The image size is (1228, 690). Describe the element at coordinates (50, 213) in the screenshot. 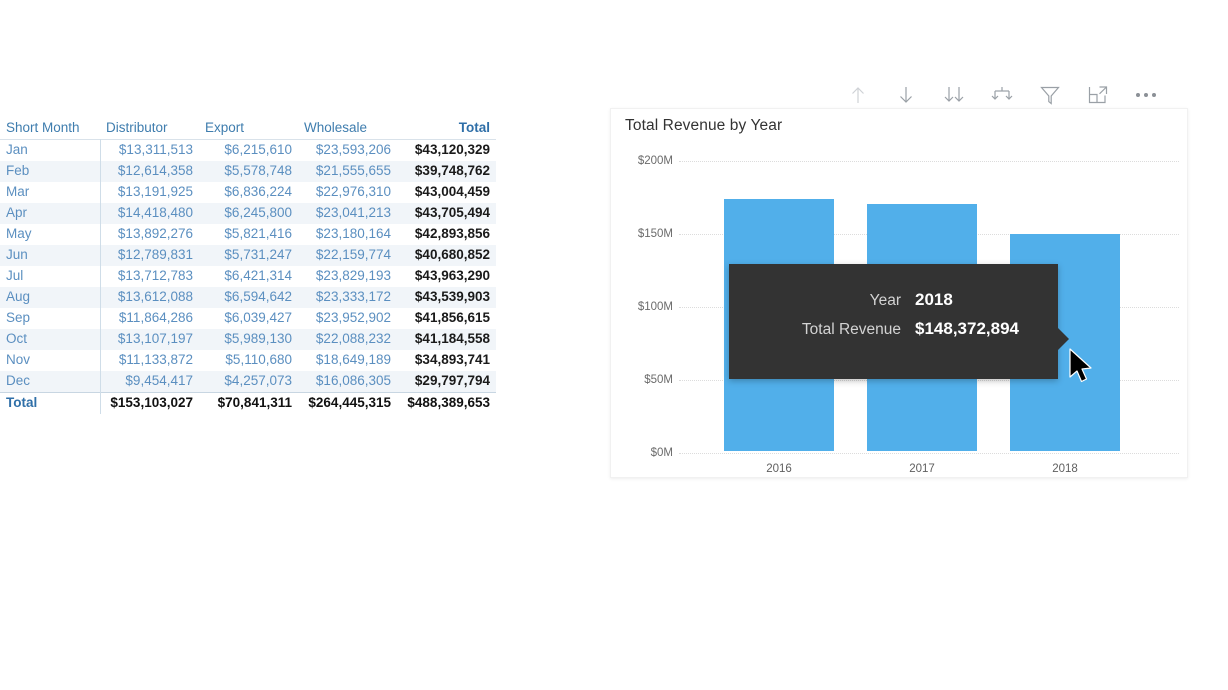

I see `cell-month: Apr` at that location.